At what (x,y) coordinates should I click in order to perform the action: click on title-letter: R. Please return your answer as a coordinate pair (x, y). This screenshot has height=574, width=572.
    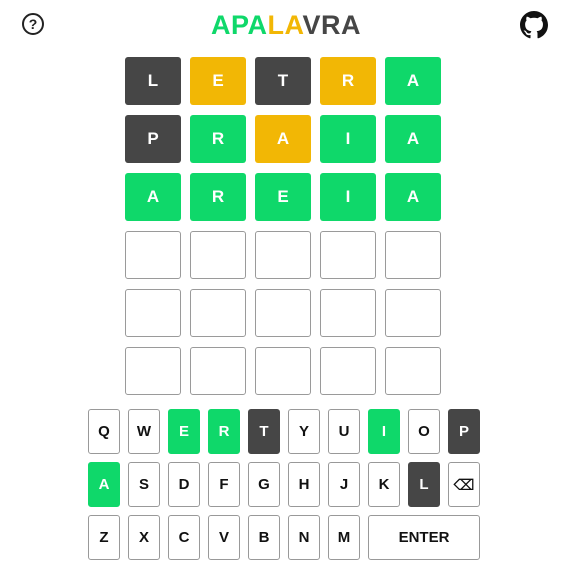
    Looking at the image, I should click on (331, 25).